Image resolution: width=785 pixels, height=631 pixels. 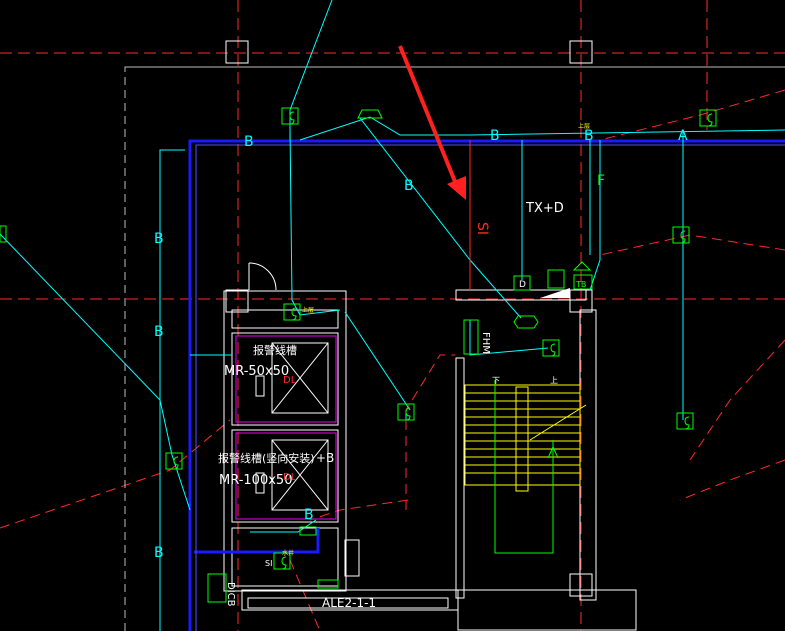 I want to click on label-d-box: D, so click(x=522, y=285).